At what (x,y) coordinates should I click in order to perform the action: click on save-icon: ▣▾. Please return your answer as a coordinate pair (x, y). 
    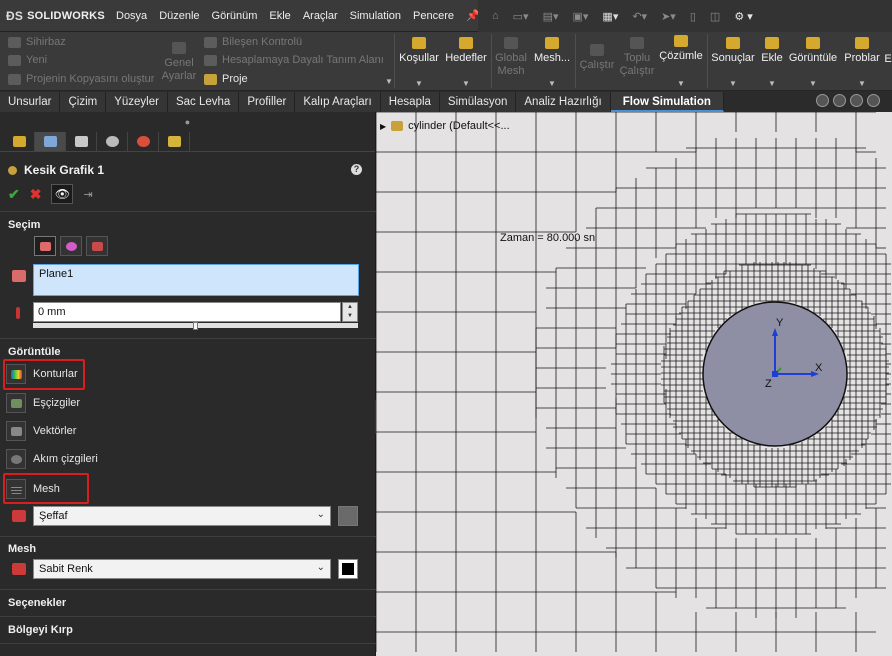
    Looking at the image, I should click on (581, 16).